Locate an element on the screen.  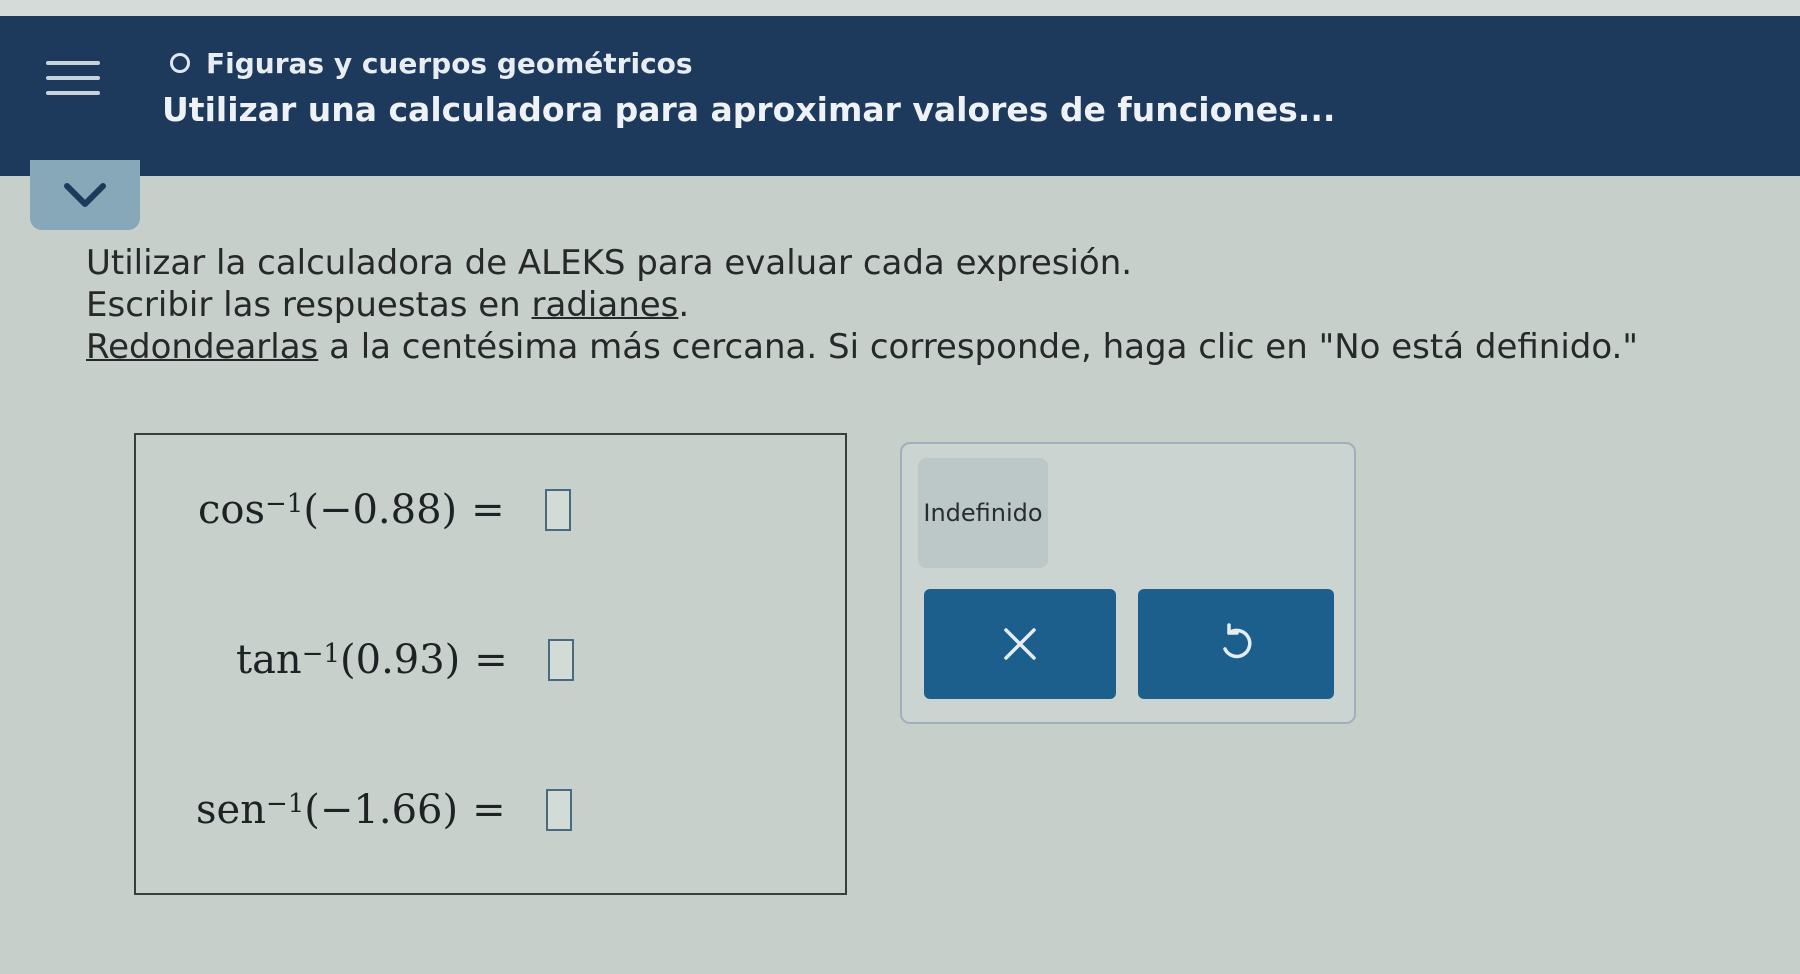
expression-tan: tan −1 (0.93) = is located at coordinates (405, 660).